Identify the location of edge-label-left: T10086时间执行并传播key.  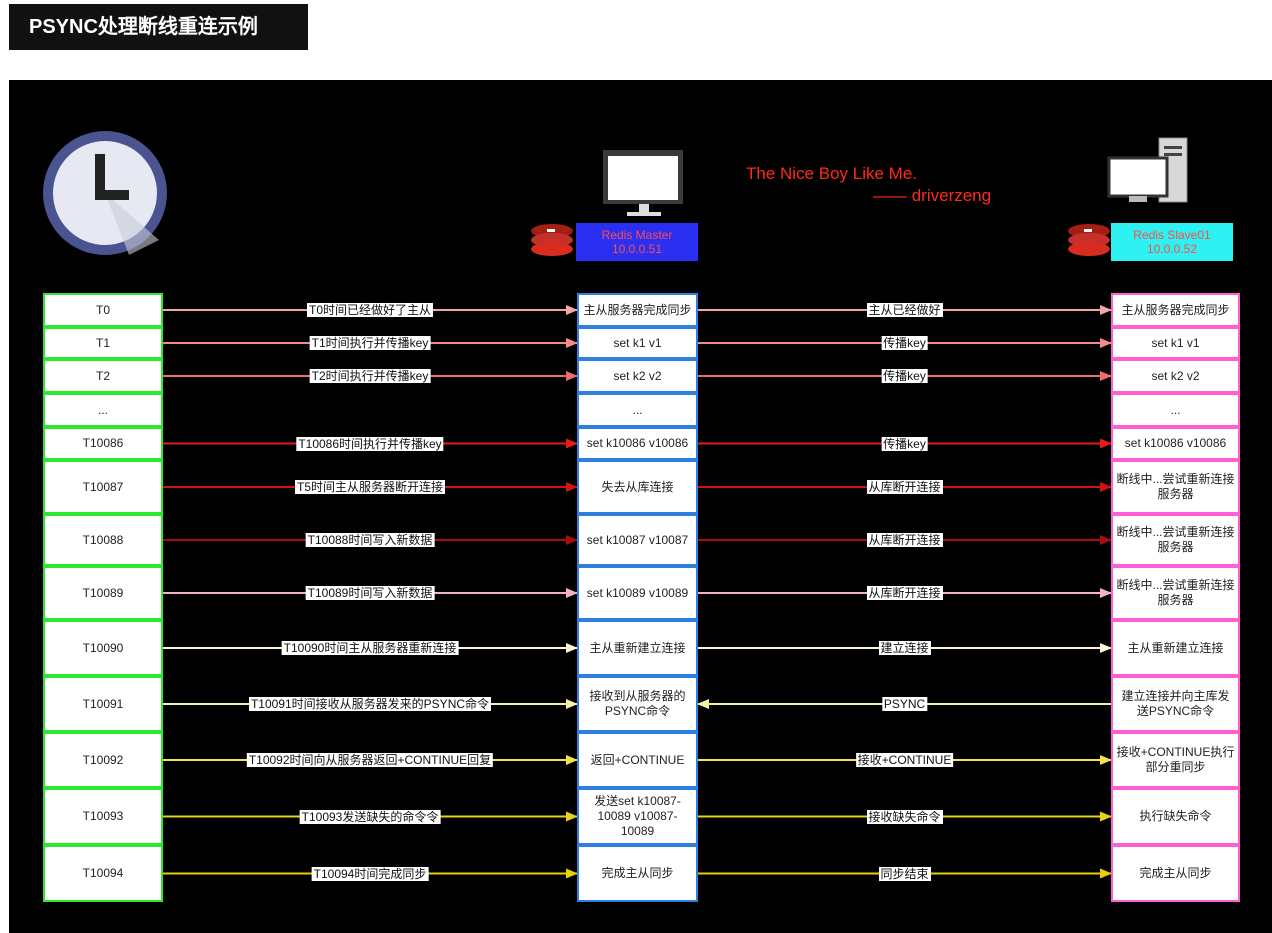
(370, 443).